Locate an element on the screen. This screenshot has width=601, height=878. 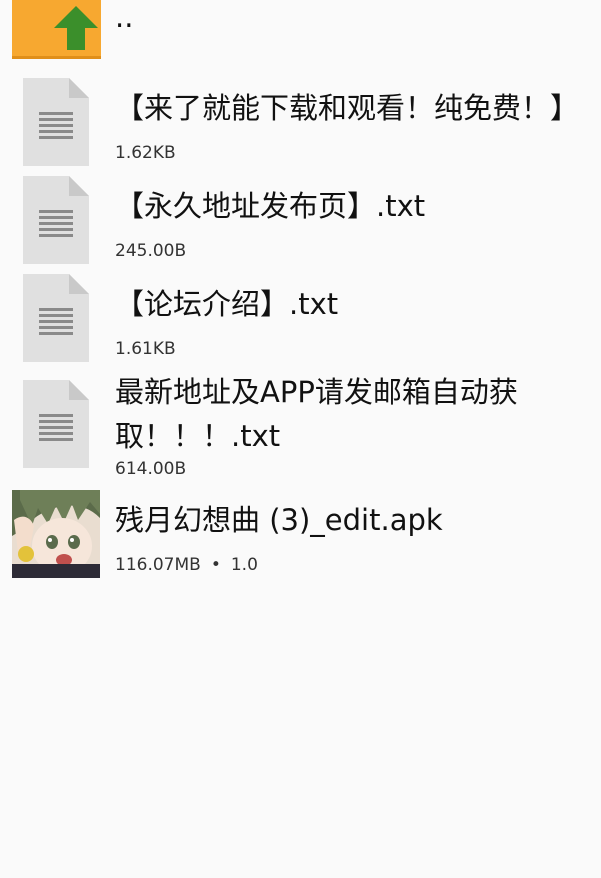
app-icon is located at coordinates (56, 534).